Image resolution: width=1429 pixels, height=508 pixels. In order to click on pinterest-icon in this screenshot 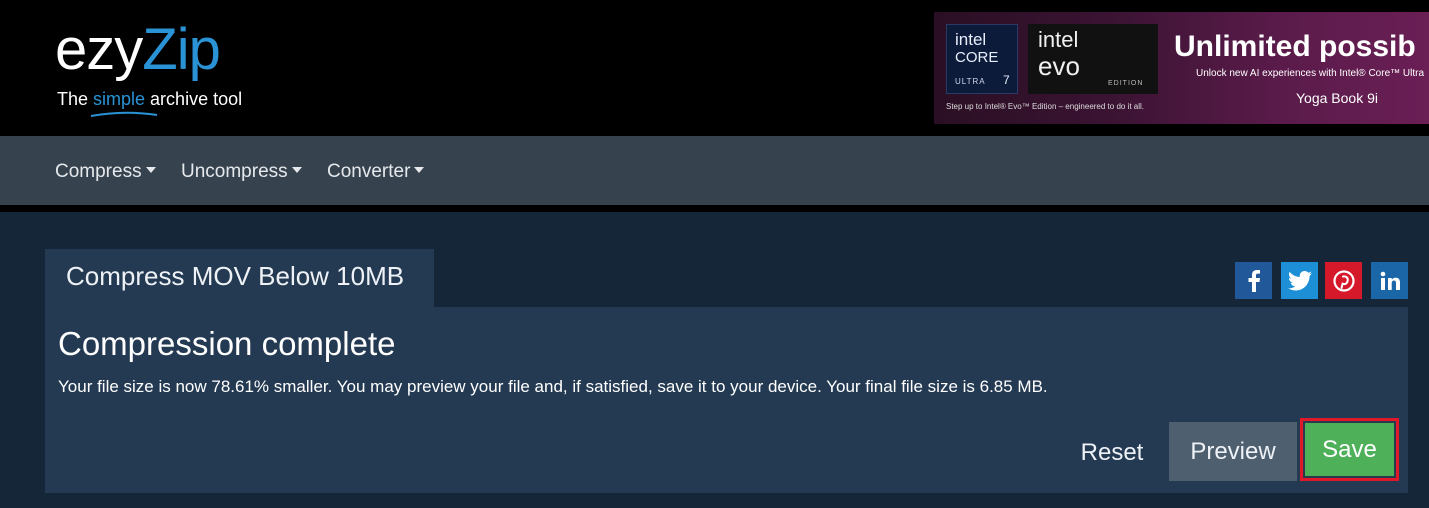, I will do `click(1343, 280)`.